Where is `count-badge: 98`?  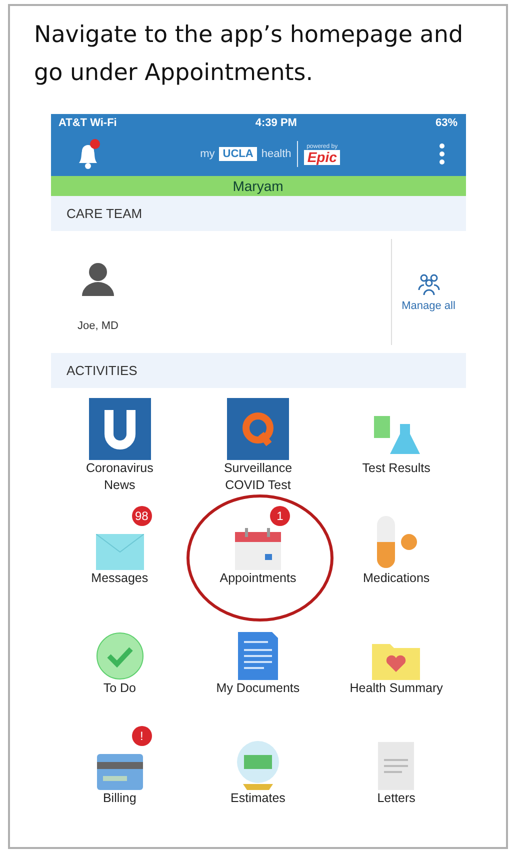
count-badge: 98 is located at coordinates (142, 516).